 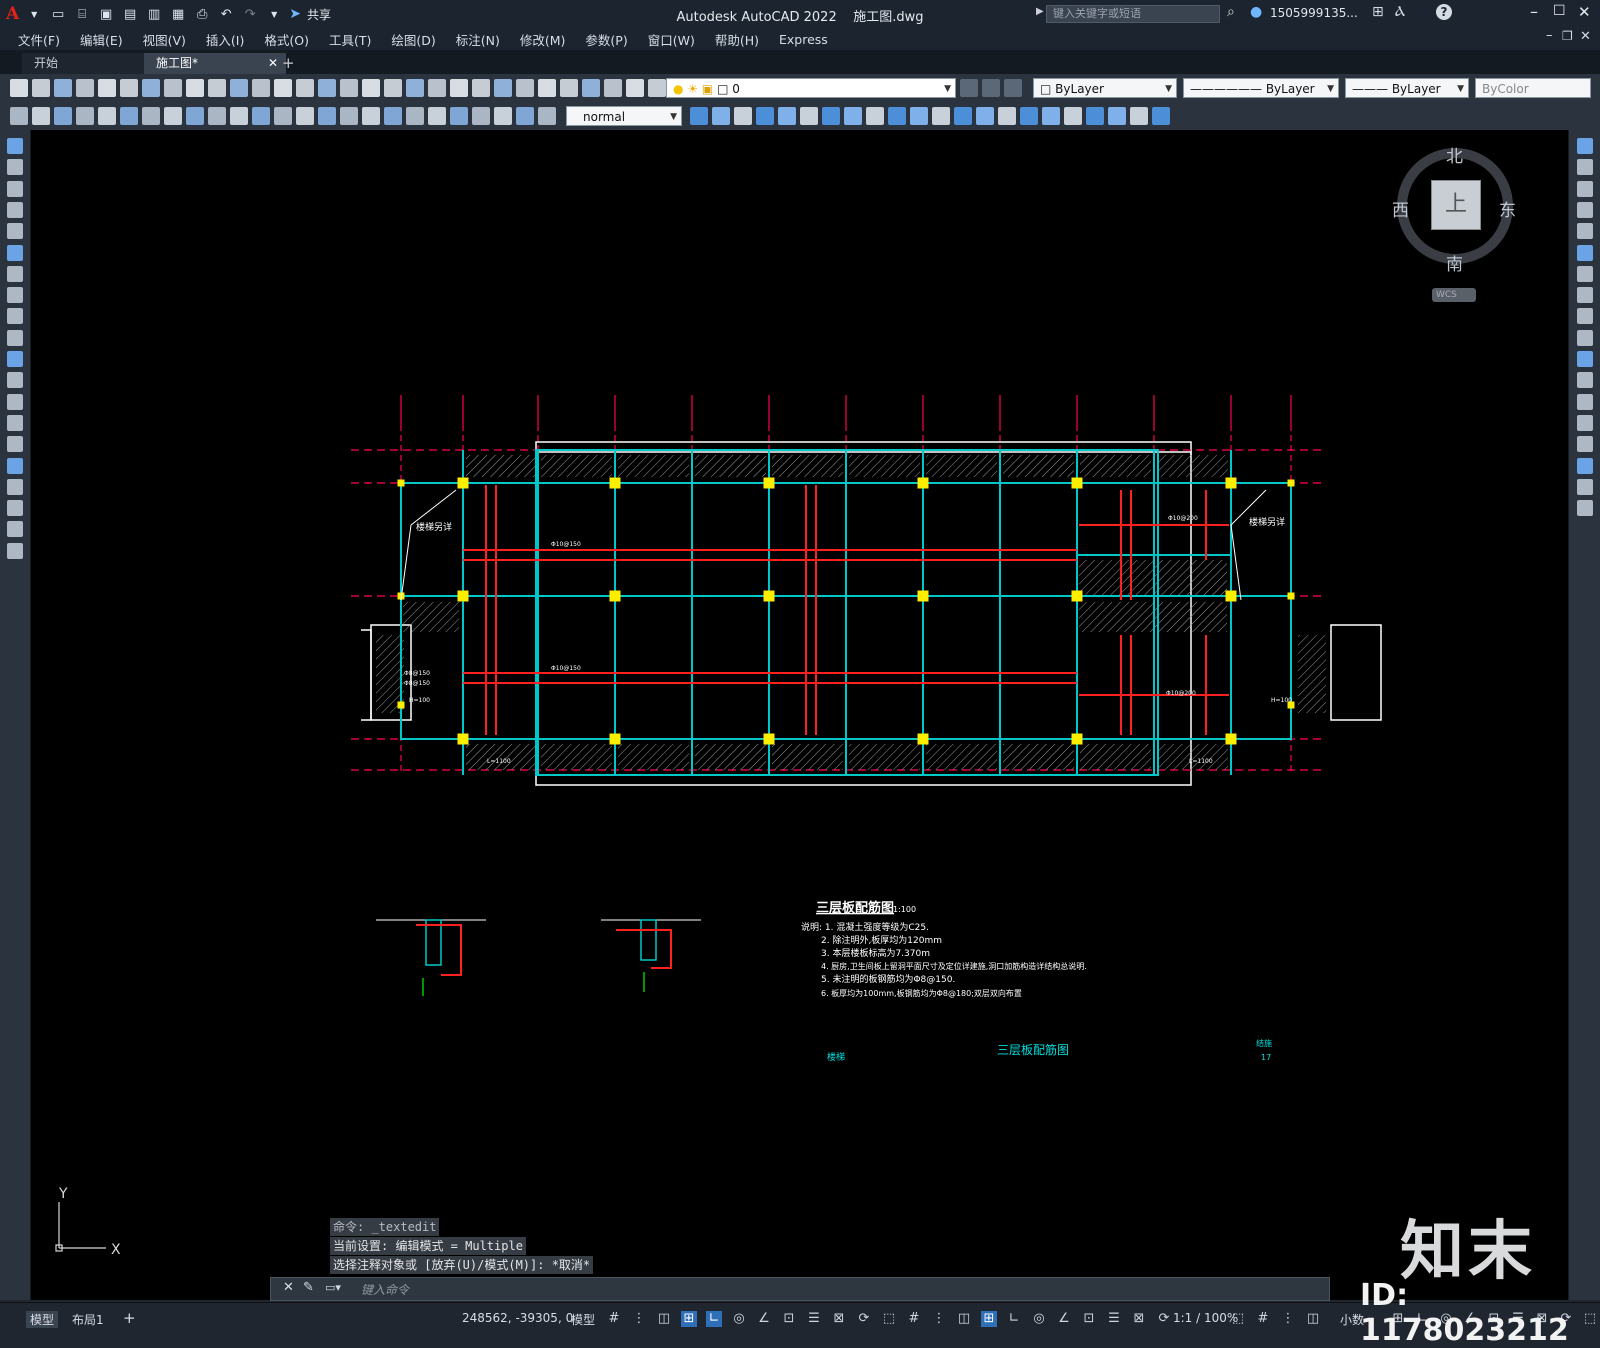 What do you see at coordinates (1585, 422) in the screenshot?
I see `modify-palette-tool-14-icon` at bounding box center [1585, 422].